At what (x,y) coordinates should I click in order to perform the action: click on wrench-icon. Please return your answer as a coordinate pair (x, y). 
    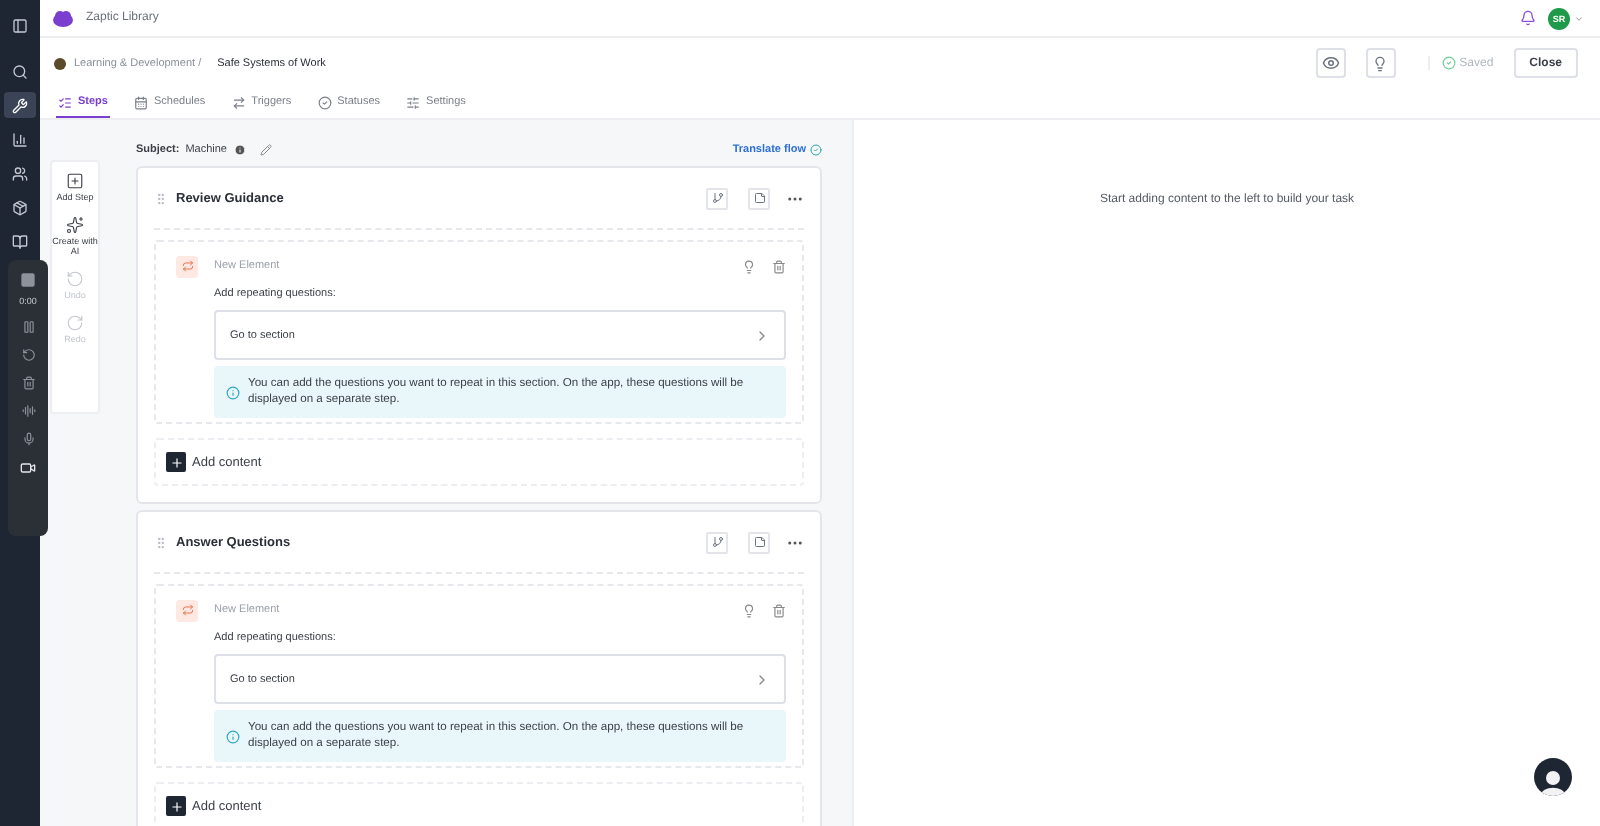
    Looking at the image, I should click on (20, 105).